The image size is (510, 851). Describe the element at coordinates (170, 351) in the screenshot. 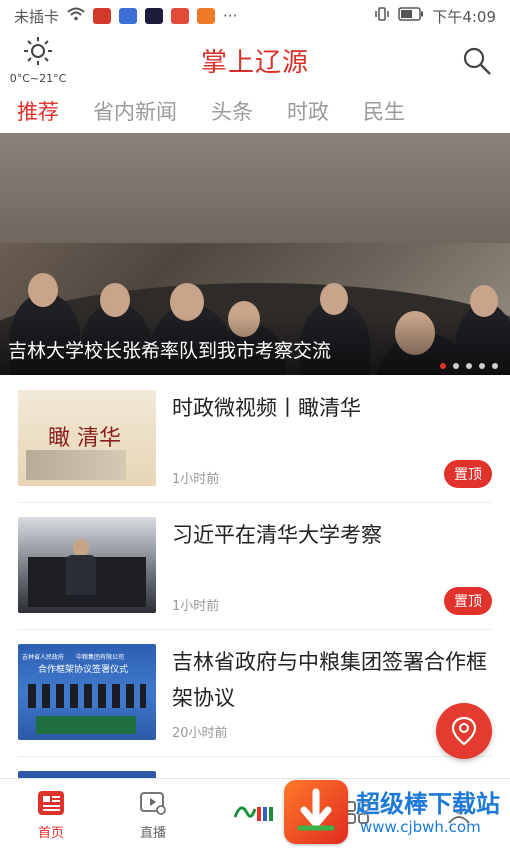

I see `banner-caption: 吉林大学校长张希率队到我市考察交流` at that location.